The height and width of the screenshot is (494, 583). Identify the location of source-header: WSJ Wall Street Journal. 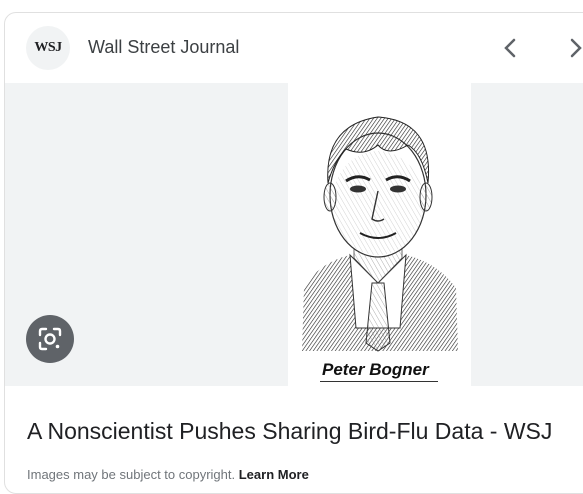
(294, 48).